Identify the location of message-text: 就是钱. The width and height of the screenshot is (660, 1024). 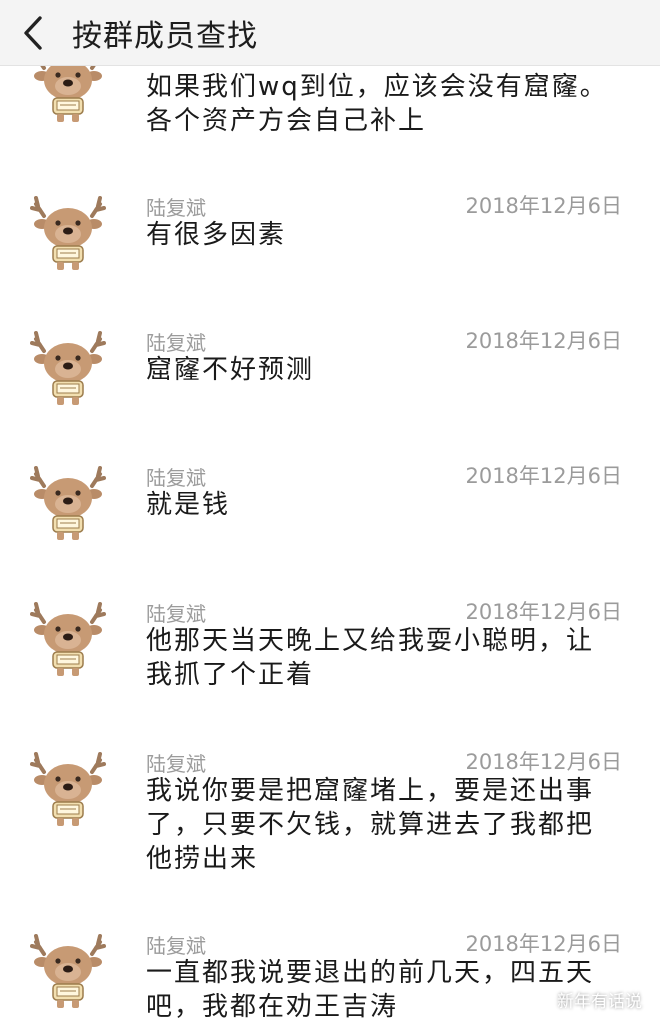
(188, 505).